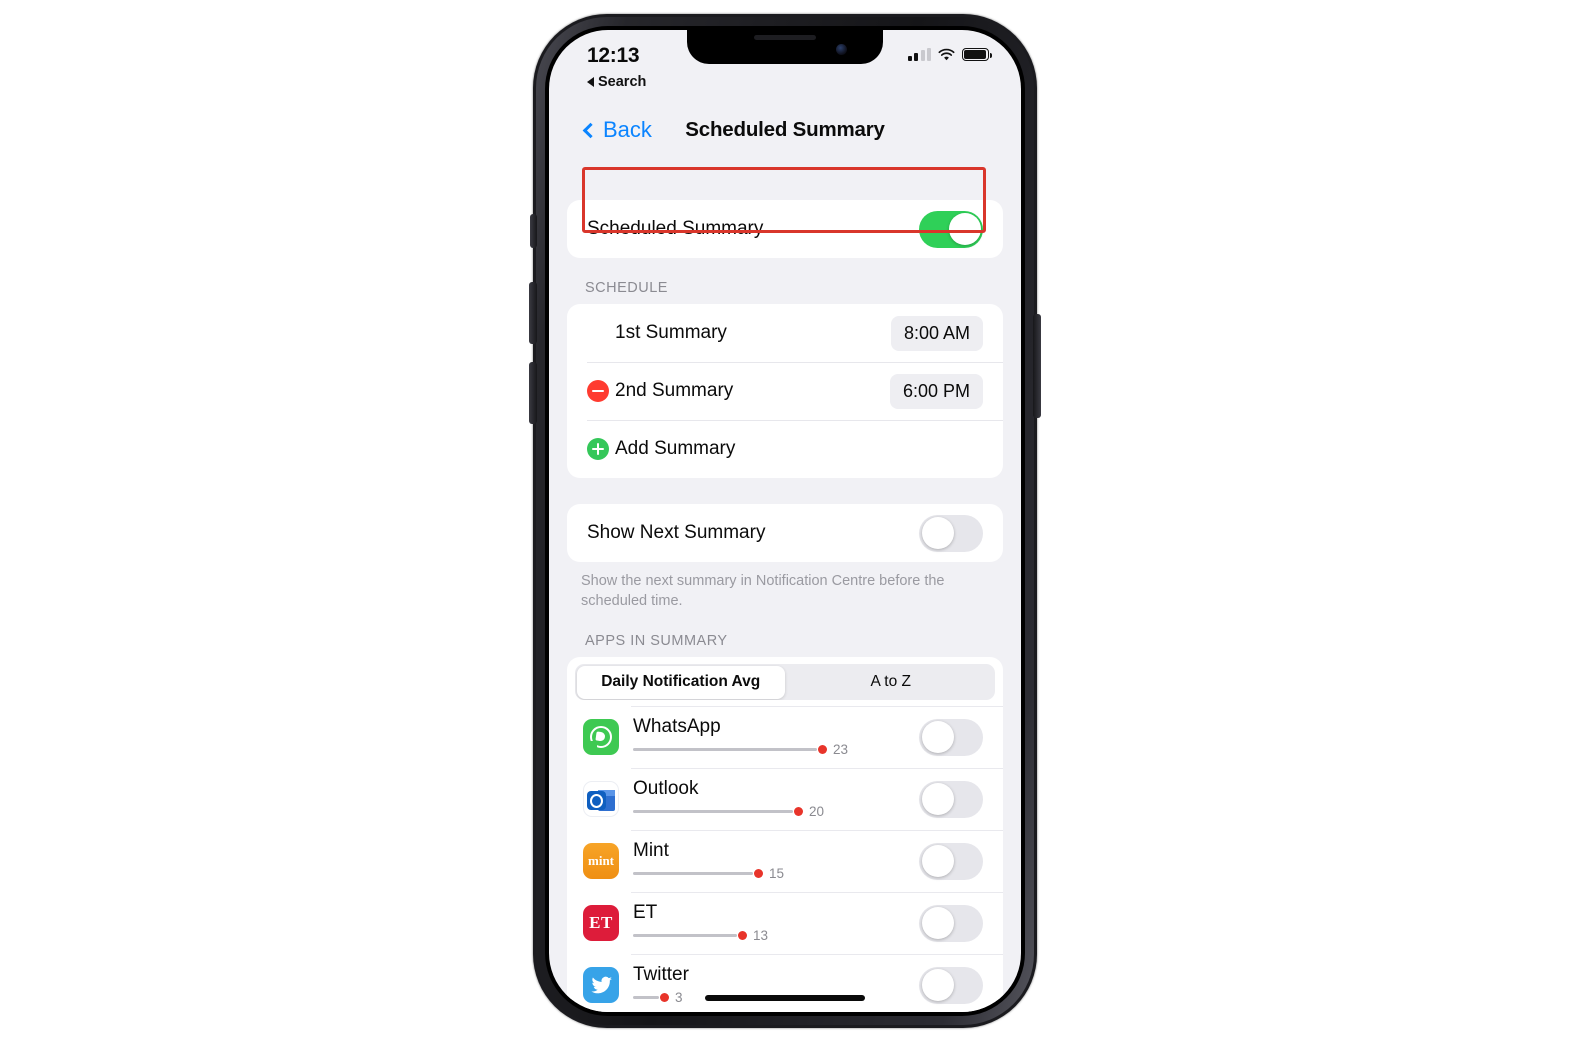 This screenshot has height=1059, width=1589. I want to click on app-info: Mint 15, so click(776, 861).